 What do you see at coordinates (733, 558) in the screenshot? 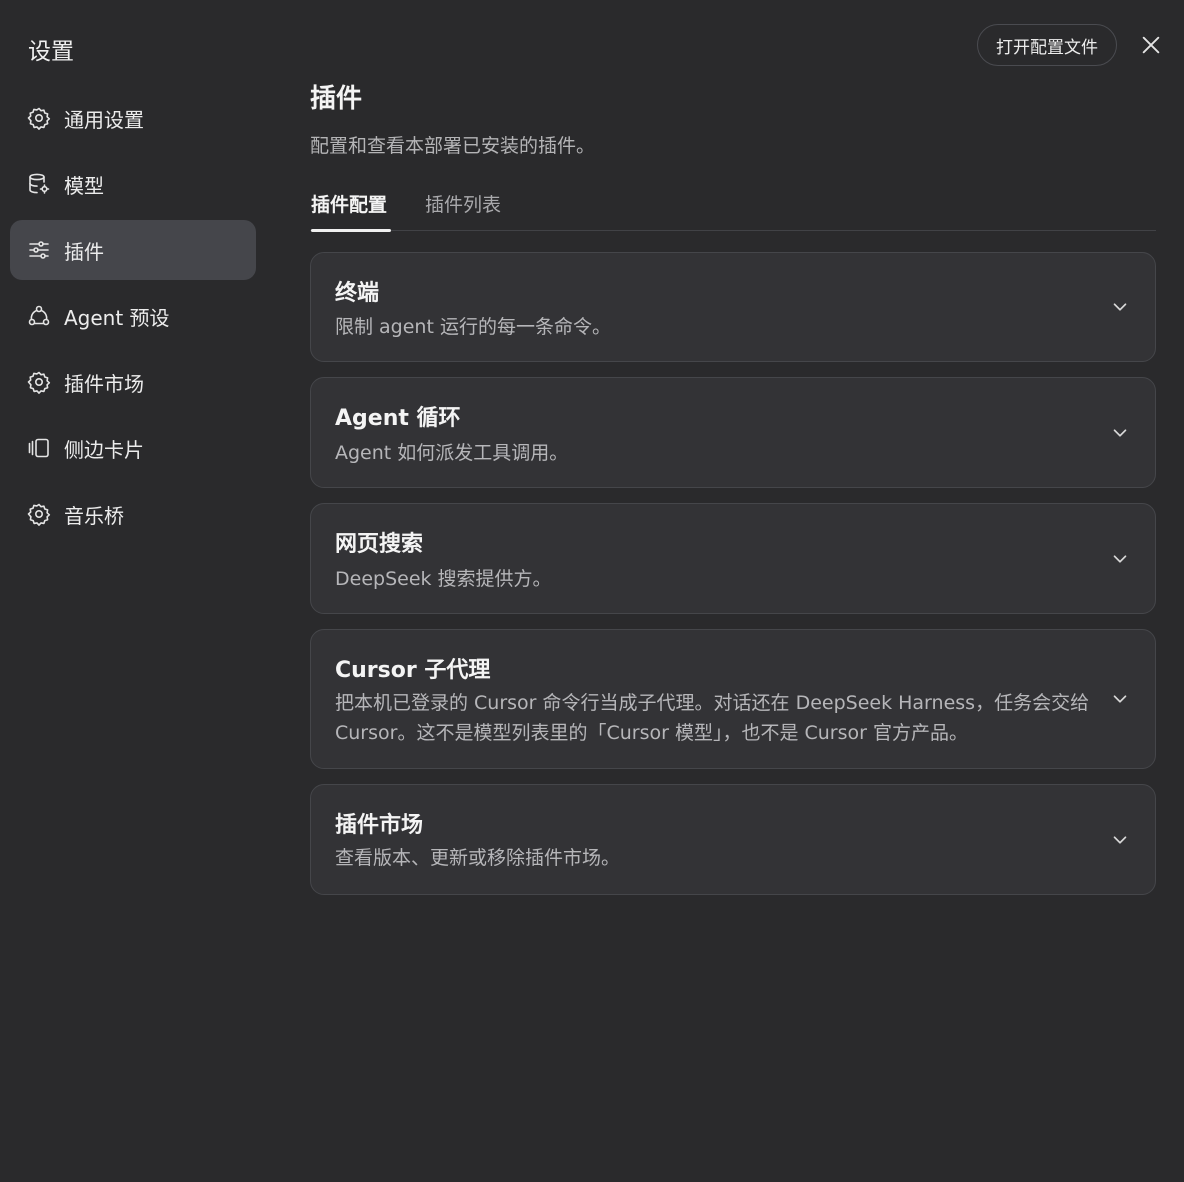
I see `plugin-card-web-search: 网页搜索 DeepSeek 搜索提供方。` at bounding box center [733, 558].